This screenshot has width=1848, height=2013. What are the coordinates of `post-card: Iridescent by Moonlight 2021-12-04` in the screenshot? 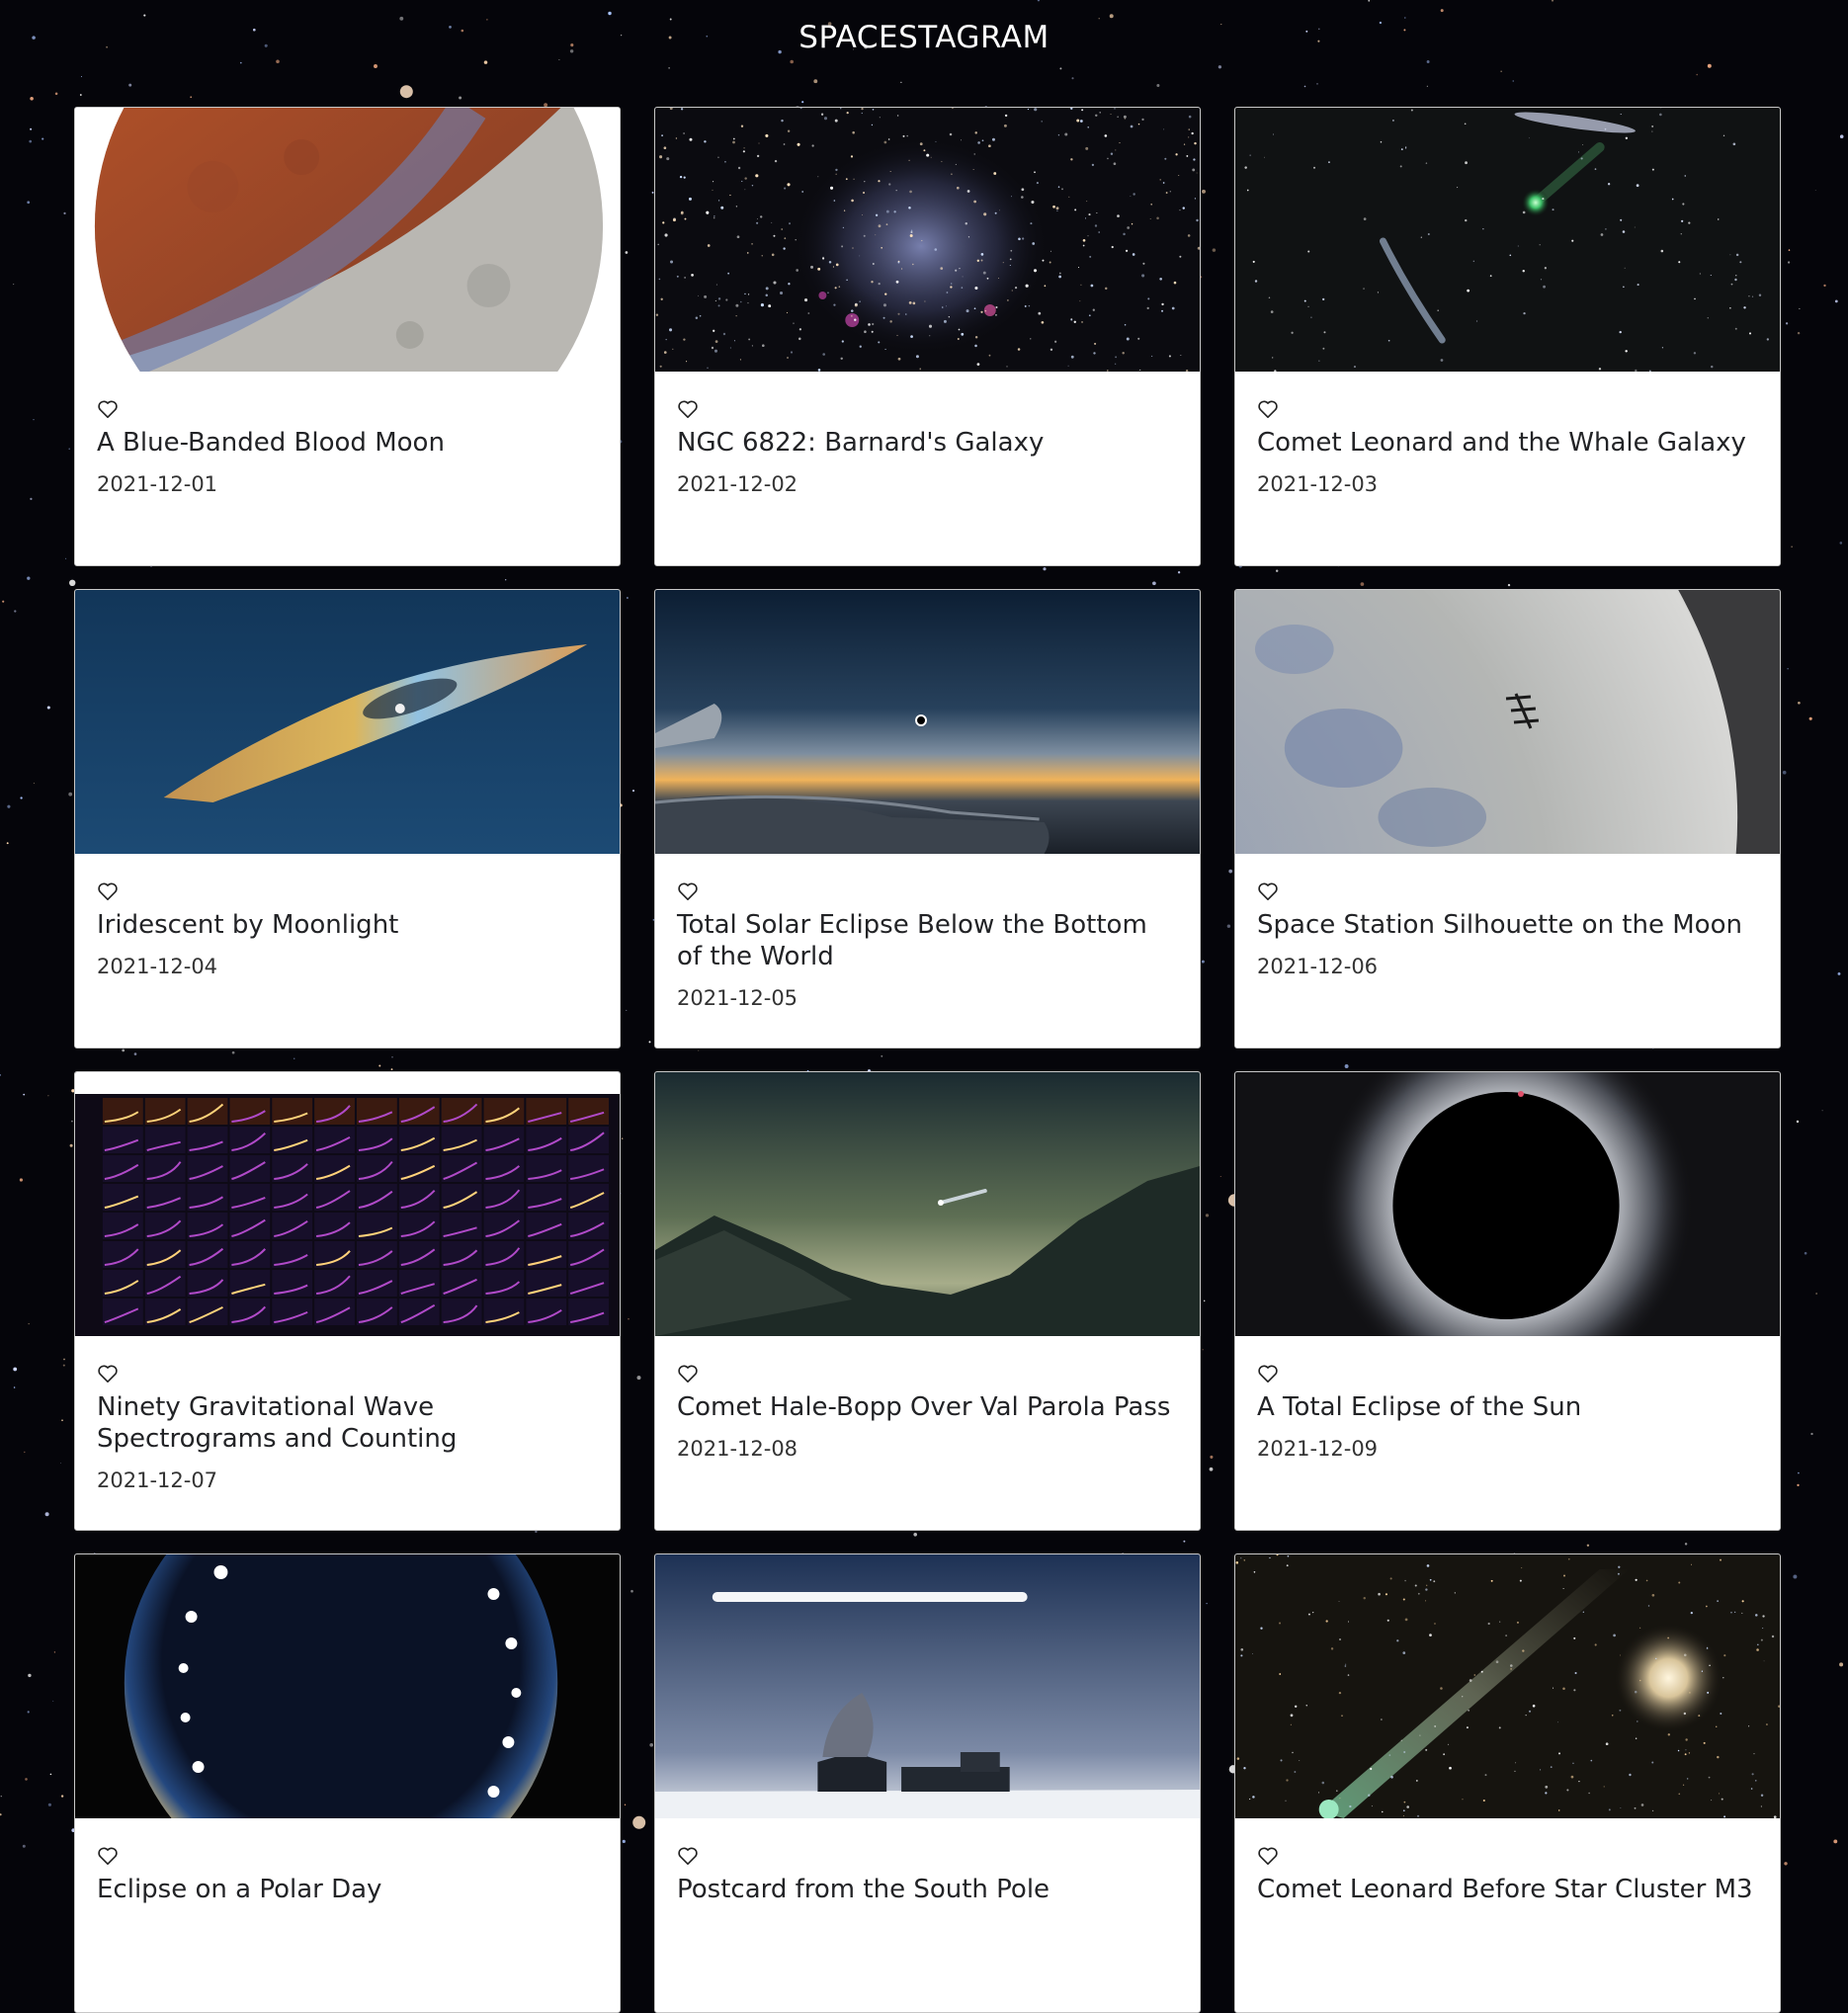 It's located at (347, 818).